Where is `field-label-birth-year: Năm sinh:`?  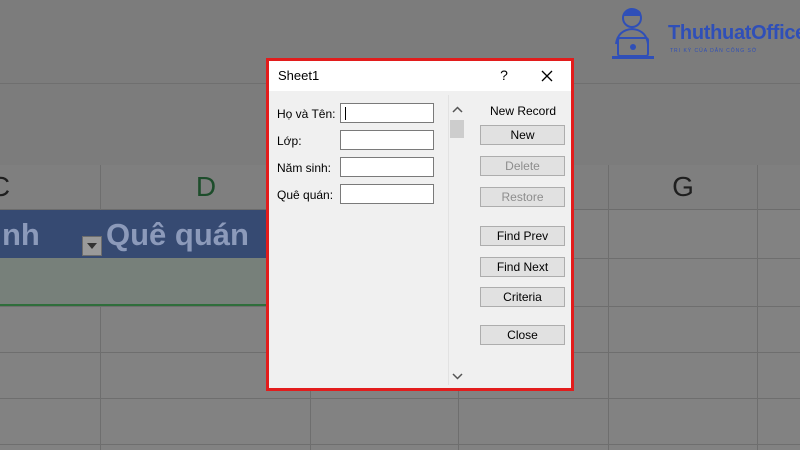
field-label-birth-year: Năm sinh: is located at coordinates (304, 168).